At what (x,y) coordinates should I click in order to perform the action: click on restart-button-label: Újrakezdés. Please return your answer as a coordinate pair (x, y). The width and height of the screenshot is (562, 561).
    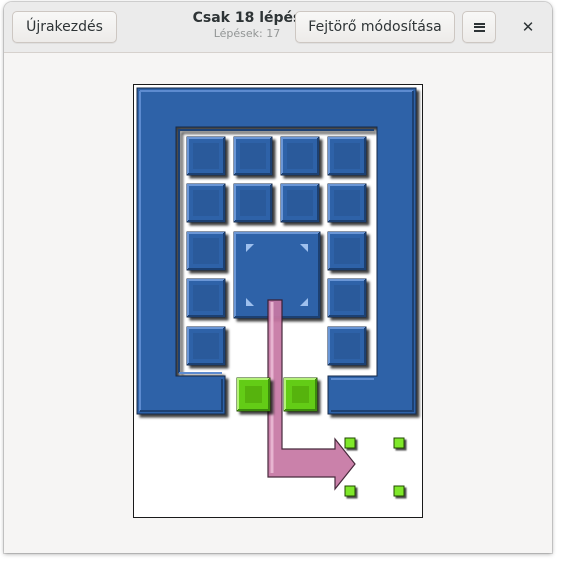
    Looking at the image, I should click on (64, 27).